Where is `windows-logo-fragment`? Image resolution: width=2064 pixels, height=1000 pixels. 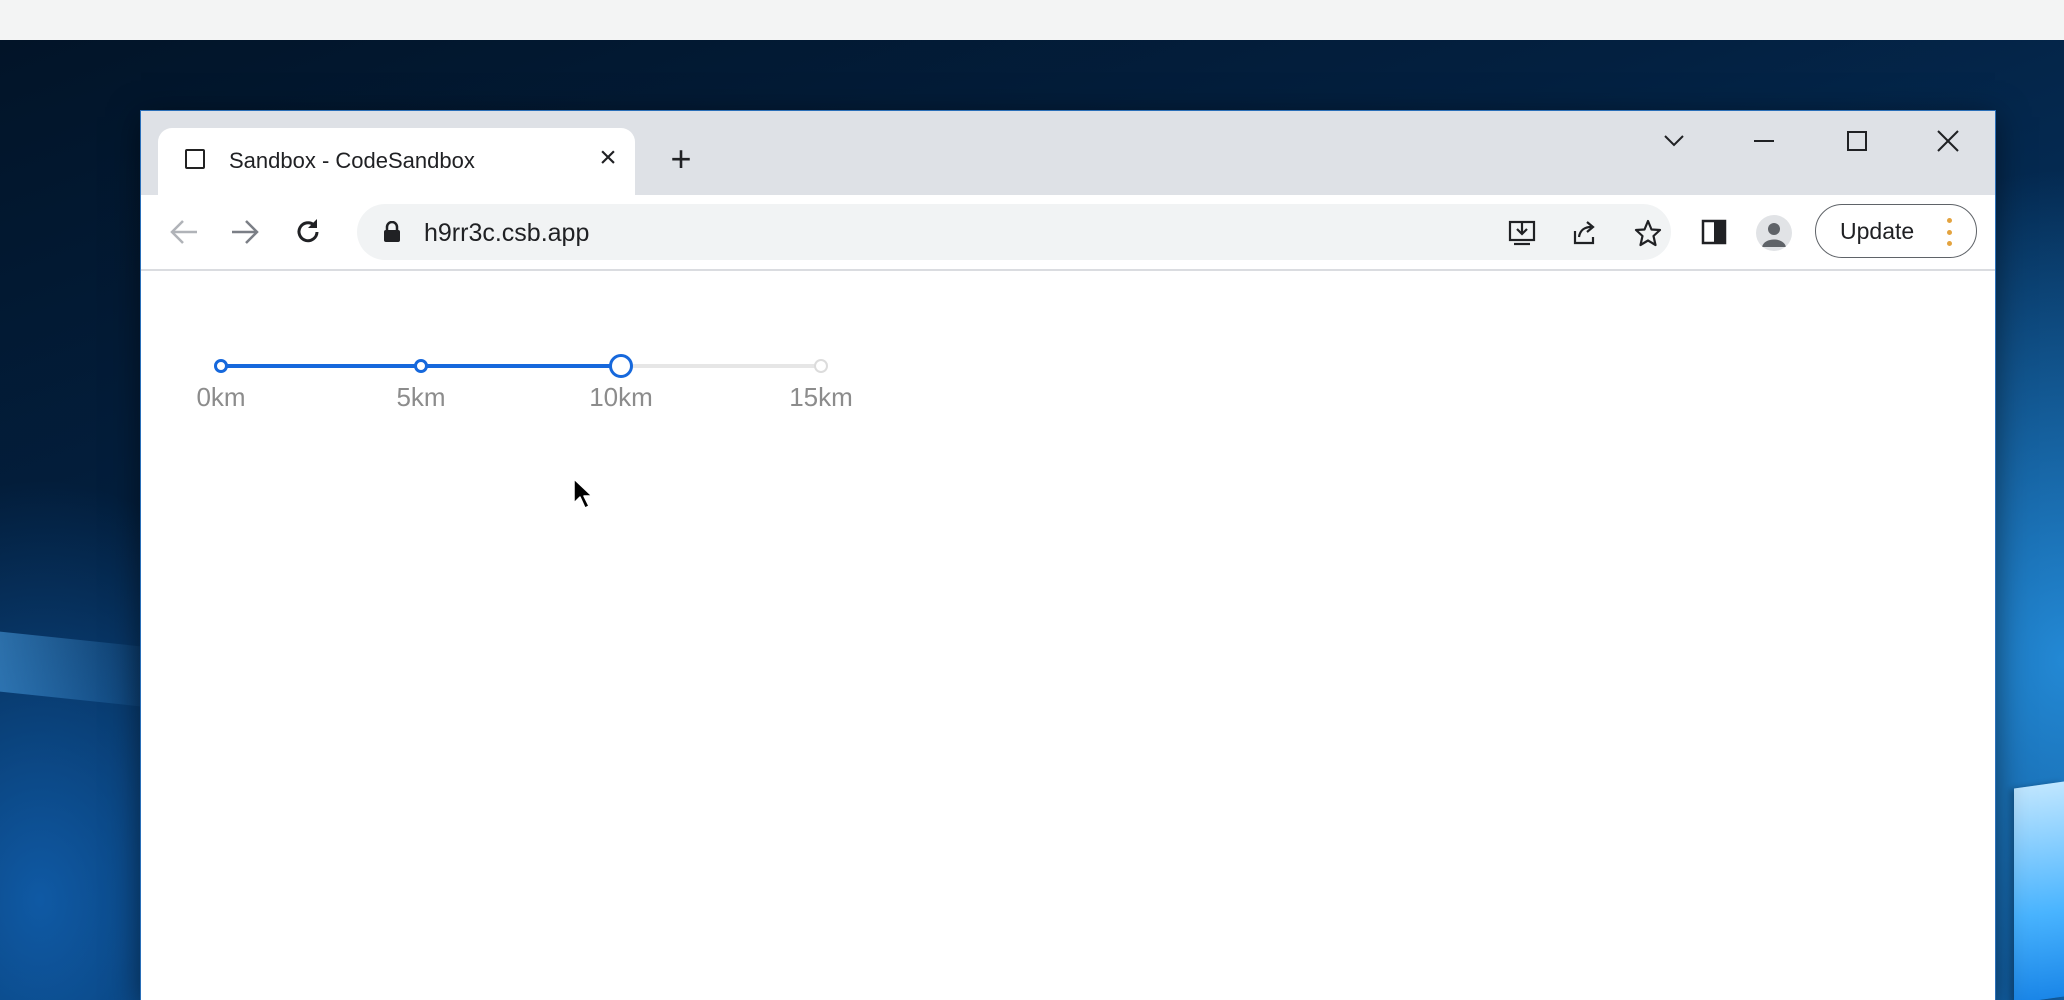
windows-logo-fragment is located at coordinates (2039, 890).